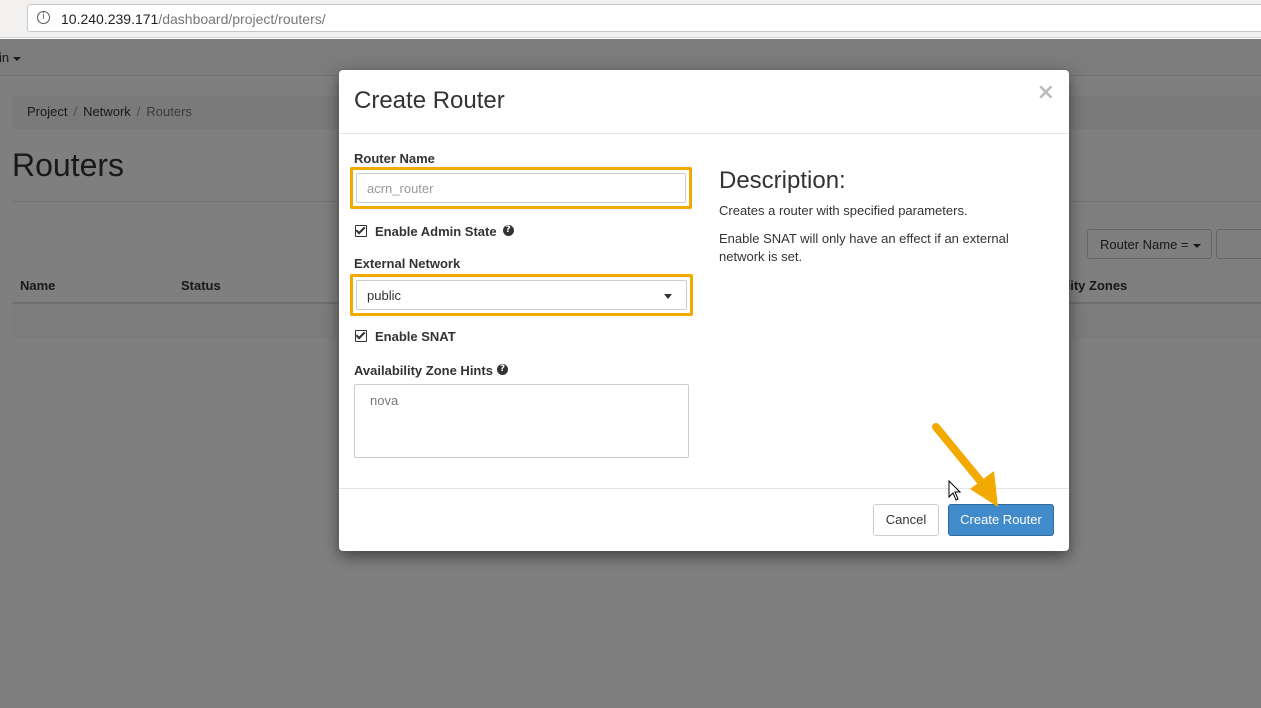  Describe the element at coordinates (423, 371) in the screenshot. I see `availability-zone-label: Availability Zone Hints` at that location.